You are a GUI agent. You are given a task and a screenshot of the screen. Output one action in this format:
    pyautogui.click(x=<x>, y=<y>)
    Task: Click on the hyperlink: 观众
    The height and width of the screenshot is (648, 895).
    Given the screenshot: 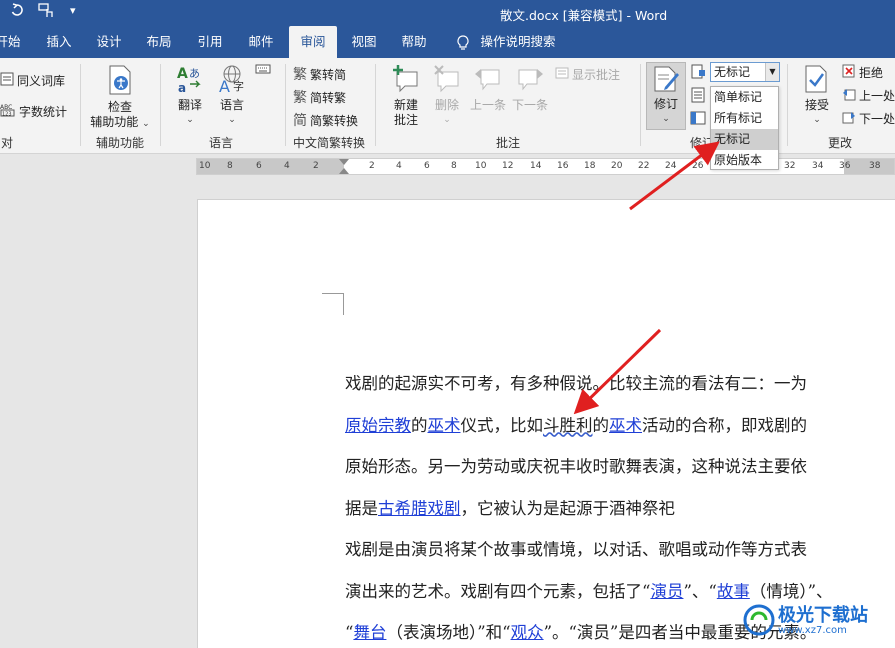 What is the action you would take?
    pyautogui.click(x=527, y=632)
    